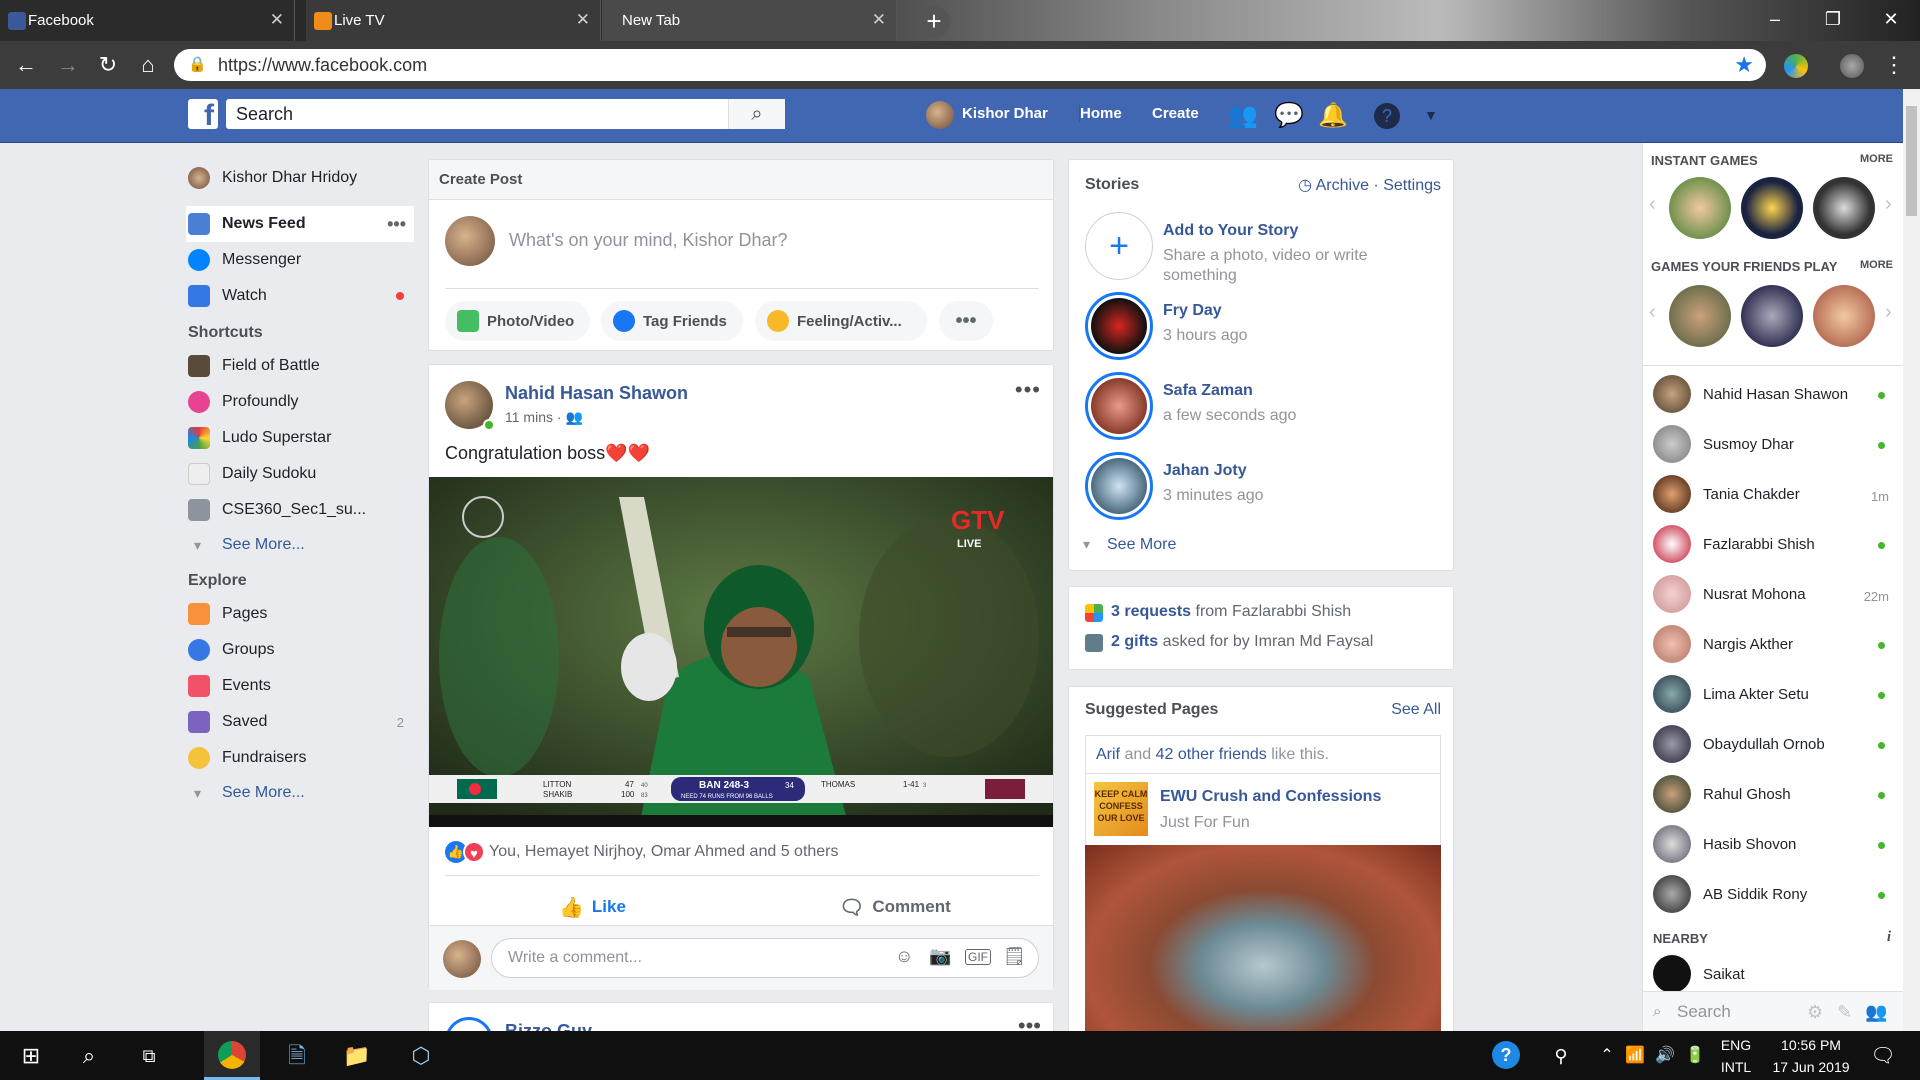  I want to click on post-options-icon: •••, so click(1028, 390).